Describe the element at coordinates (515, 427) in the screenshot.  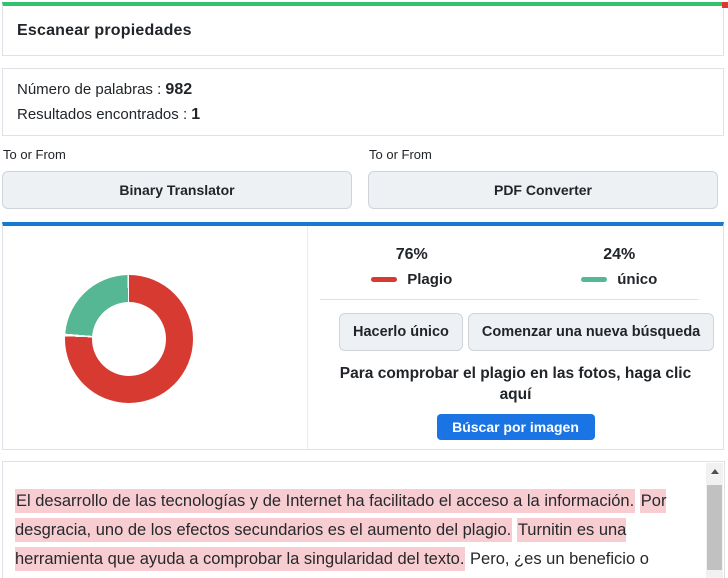
I see `search-by-image-button: Búscar por imagen` at that location.